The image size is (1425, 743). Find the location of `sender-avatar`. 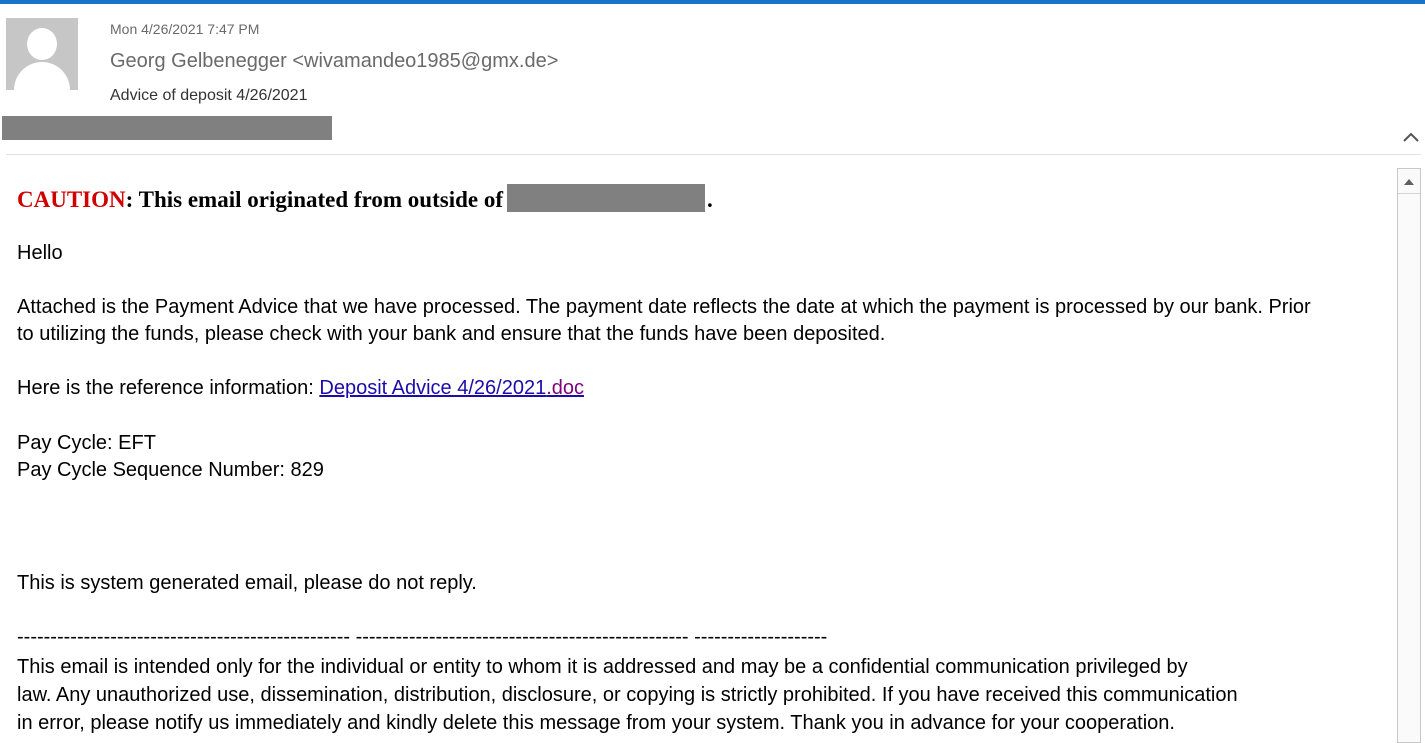

sender-avatar is located at coordinates (42, 54).